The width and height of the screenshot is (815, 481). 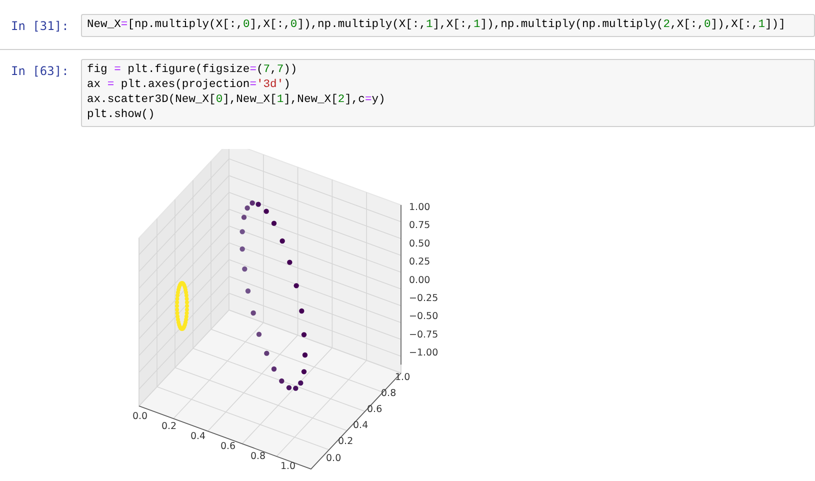 What do you see at coordinates (423, 298) in the screenshot?
I see `tick-label: −0.25` at bounding box center [423, 298].